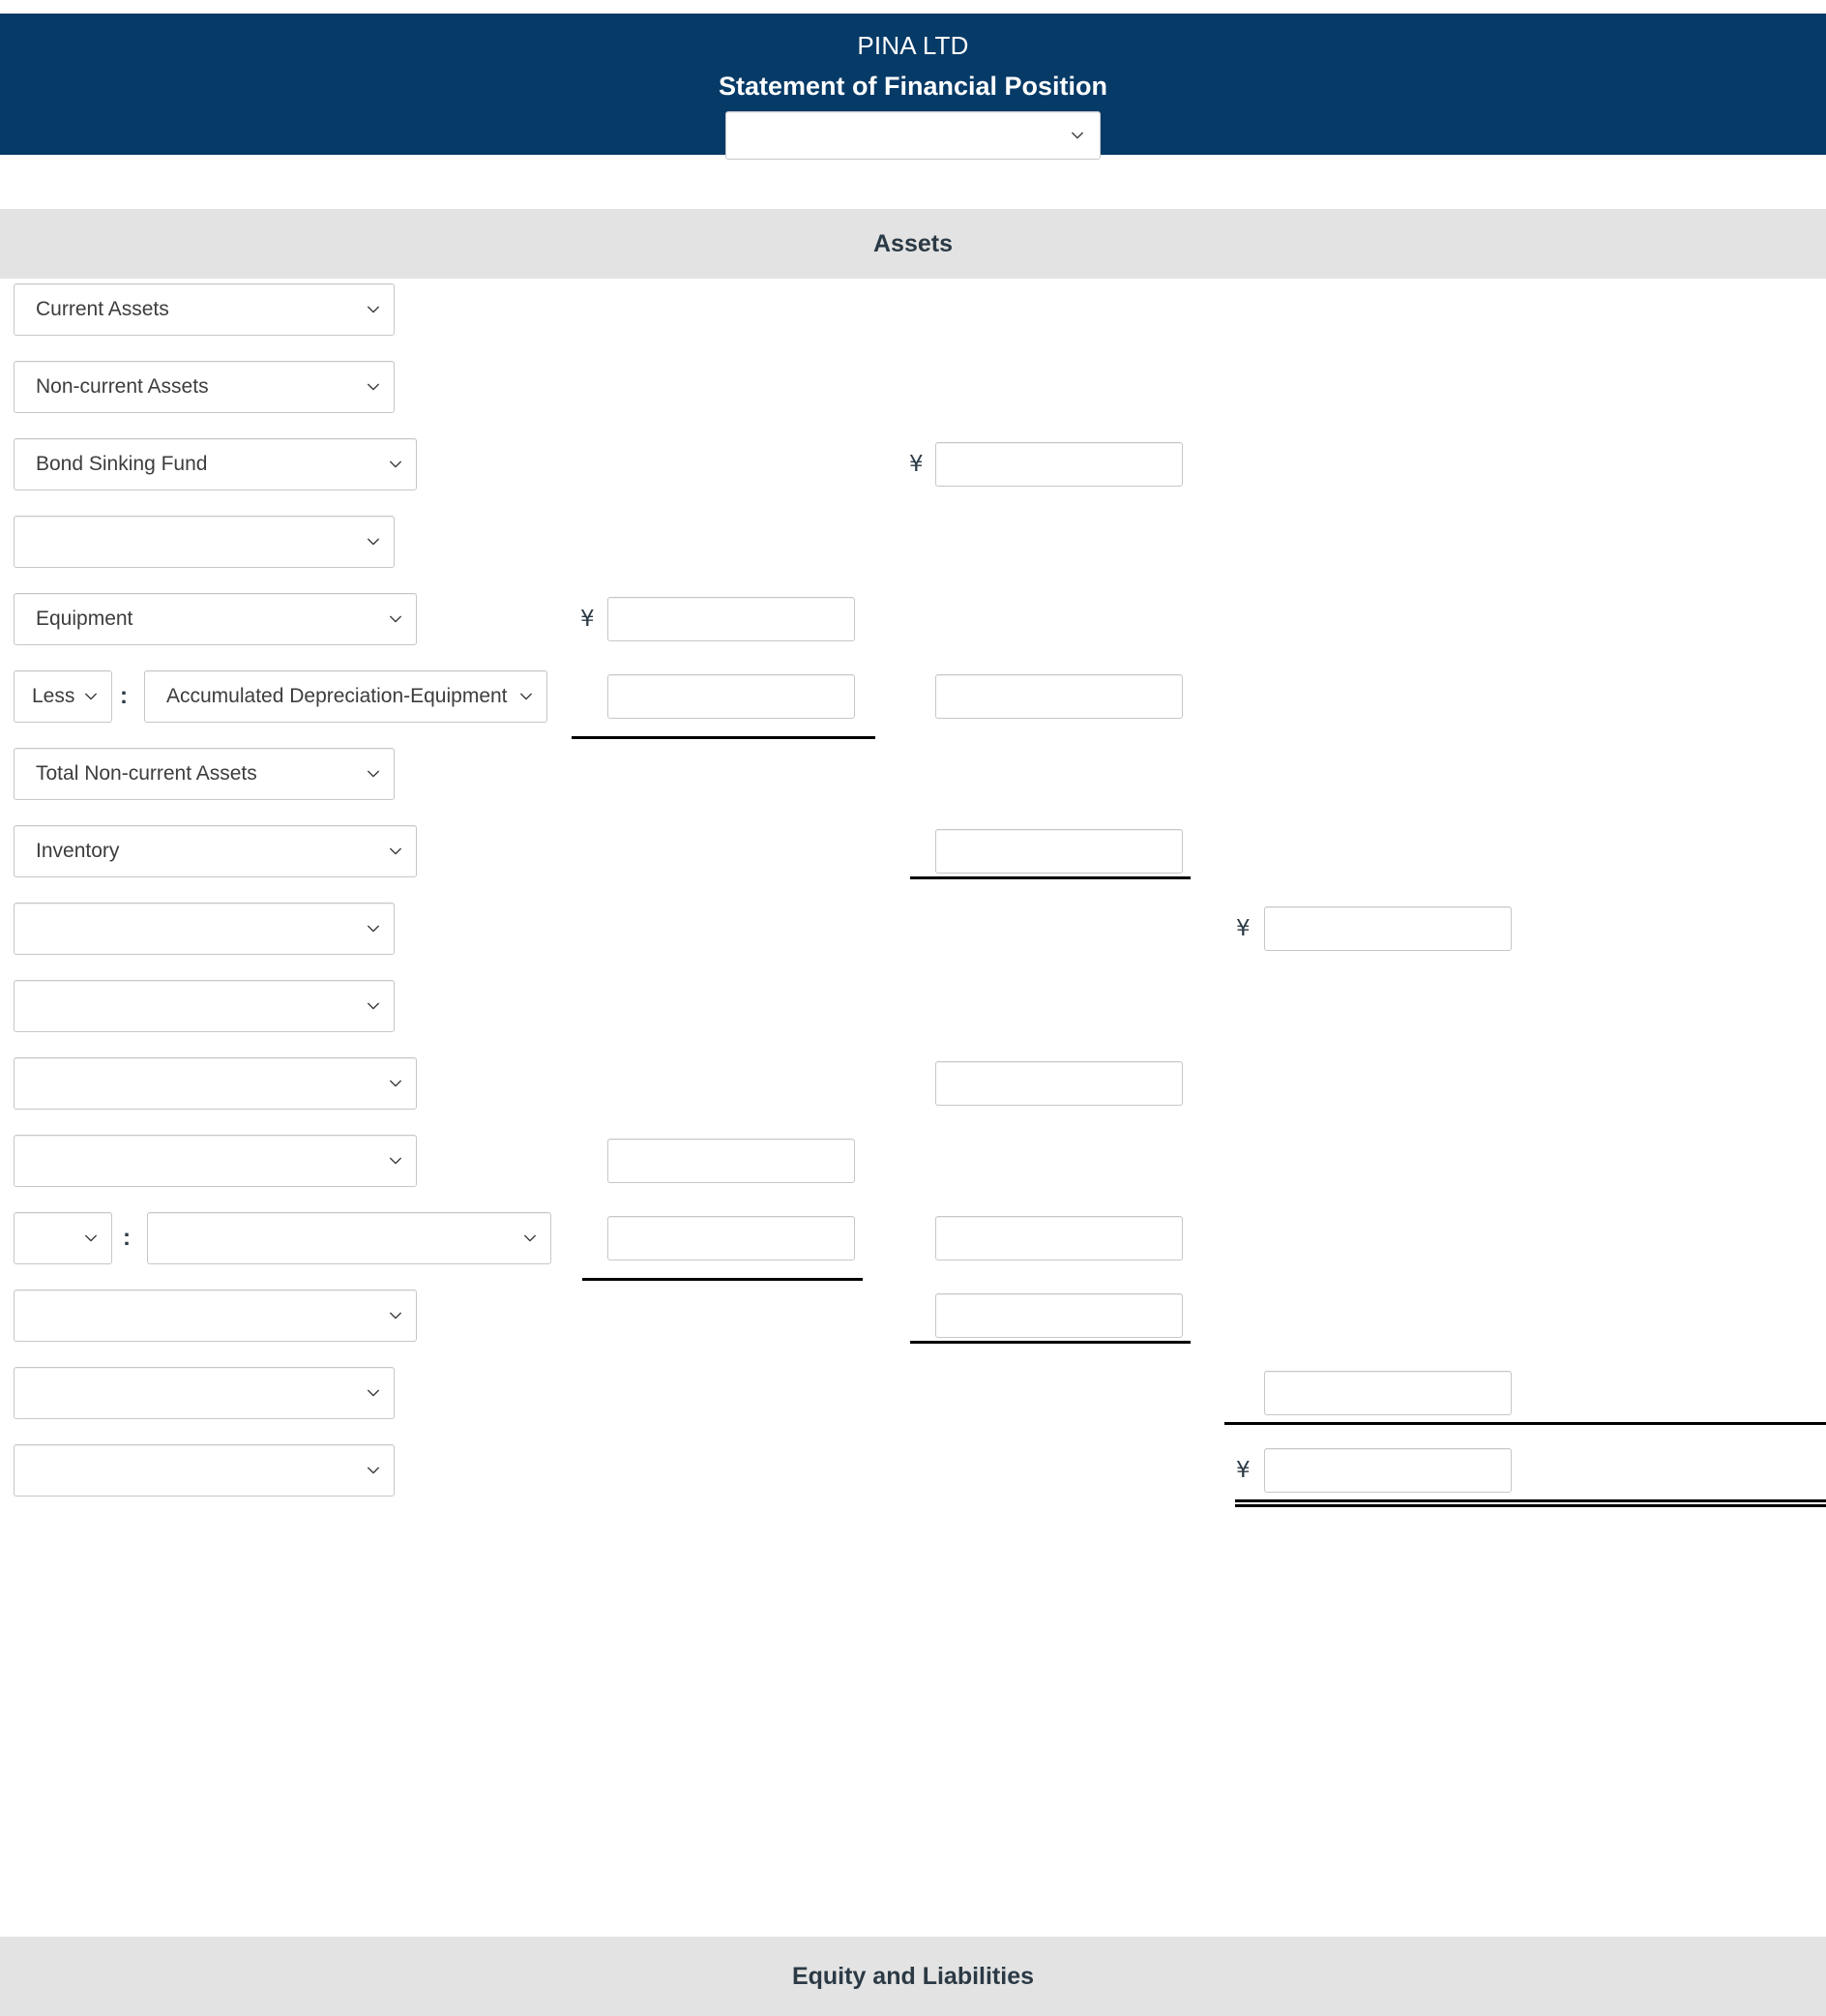  Describe the element at coordinates (913, 394) in the screenshot. I see `table-row: Non-current Assets` at that location.